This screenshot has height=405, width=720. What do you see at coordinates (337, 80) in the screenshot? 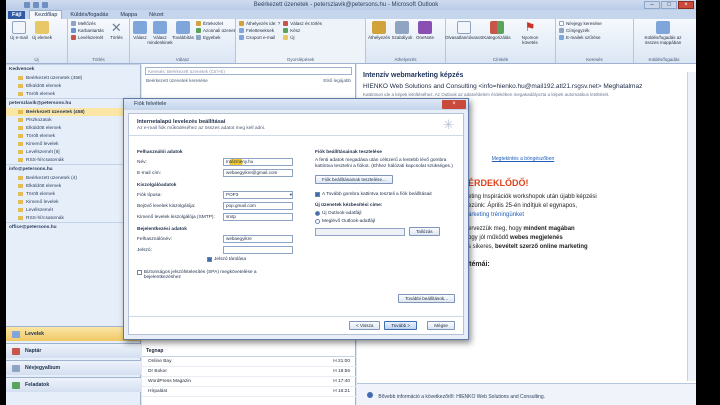
I see `sort-label: Első legújabb` at bounding box center [337, 80].